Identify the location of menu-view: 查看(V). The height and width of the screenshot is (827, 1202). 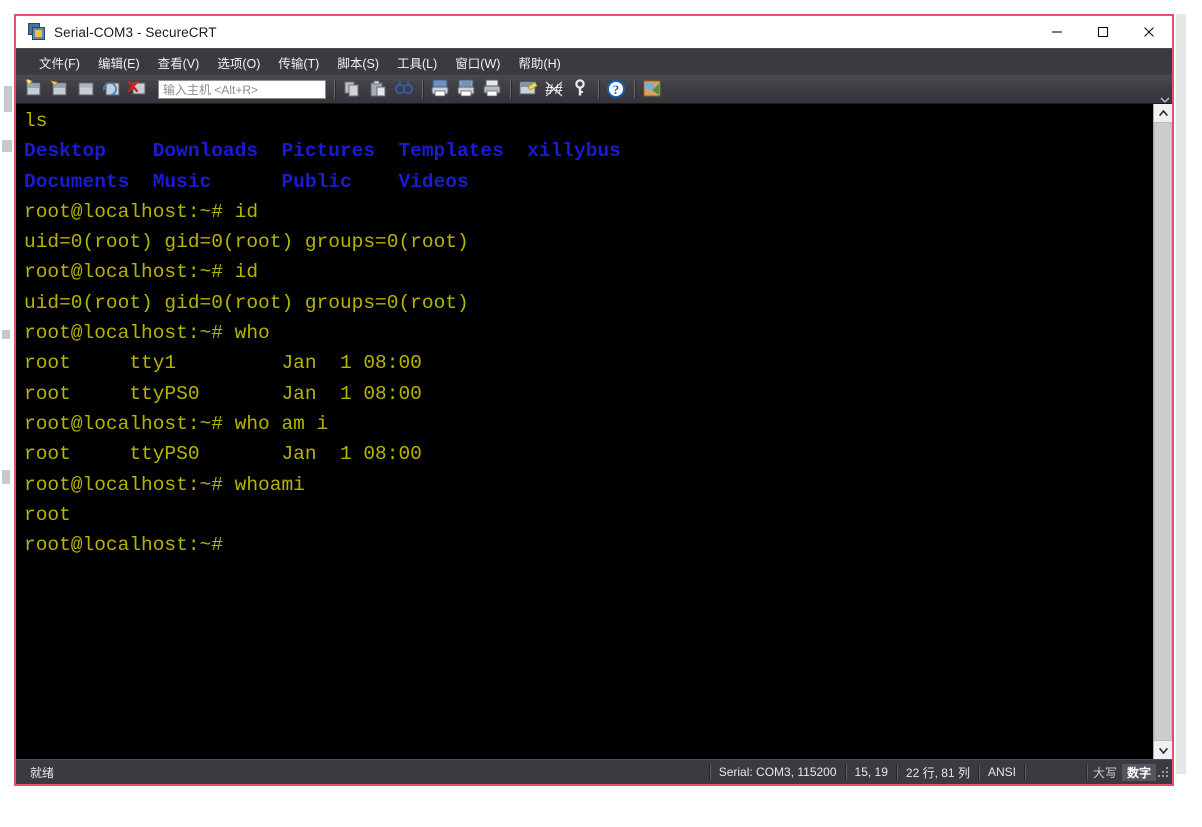
(179, 62).